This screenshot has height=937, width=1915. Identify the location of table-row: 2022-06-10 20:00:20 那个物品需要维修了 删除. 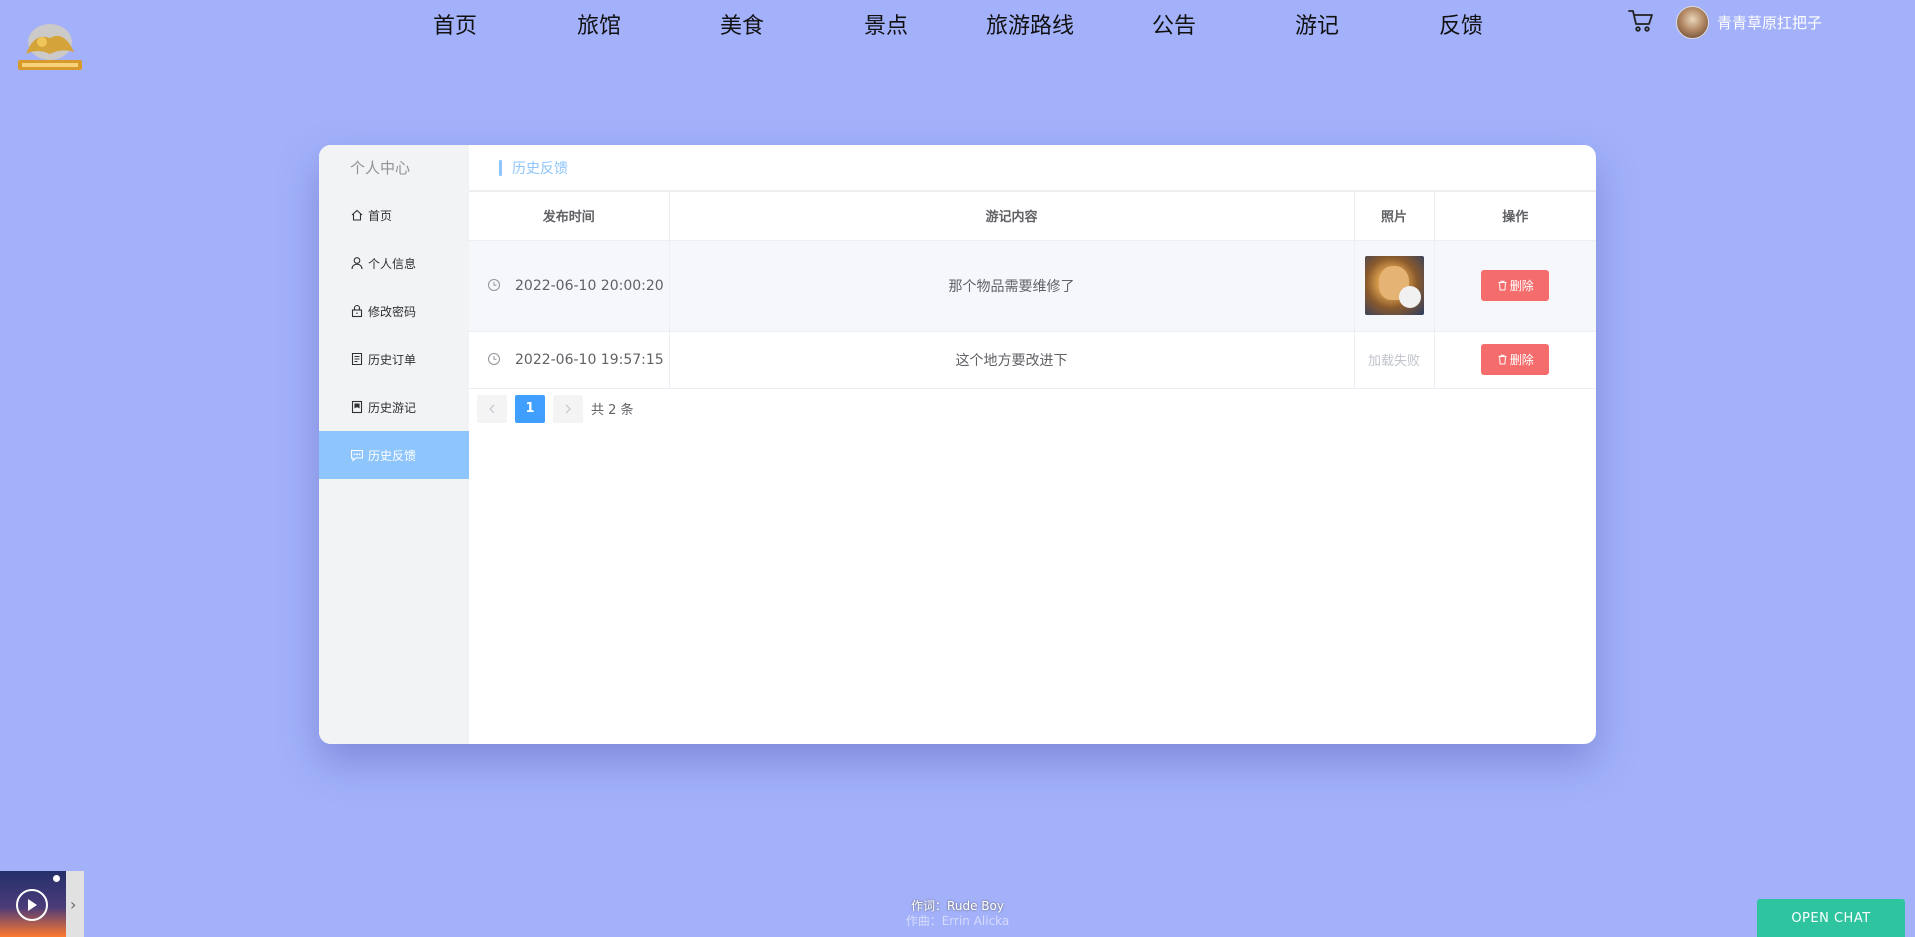
(1032, 286).